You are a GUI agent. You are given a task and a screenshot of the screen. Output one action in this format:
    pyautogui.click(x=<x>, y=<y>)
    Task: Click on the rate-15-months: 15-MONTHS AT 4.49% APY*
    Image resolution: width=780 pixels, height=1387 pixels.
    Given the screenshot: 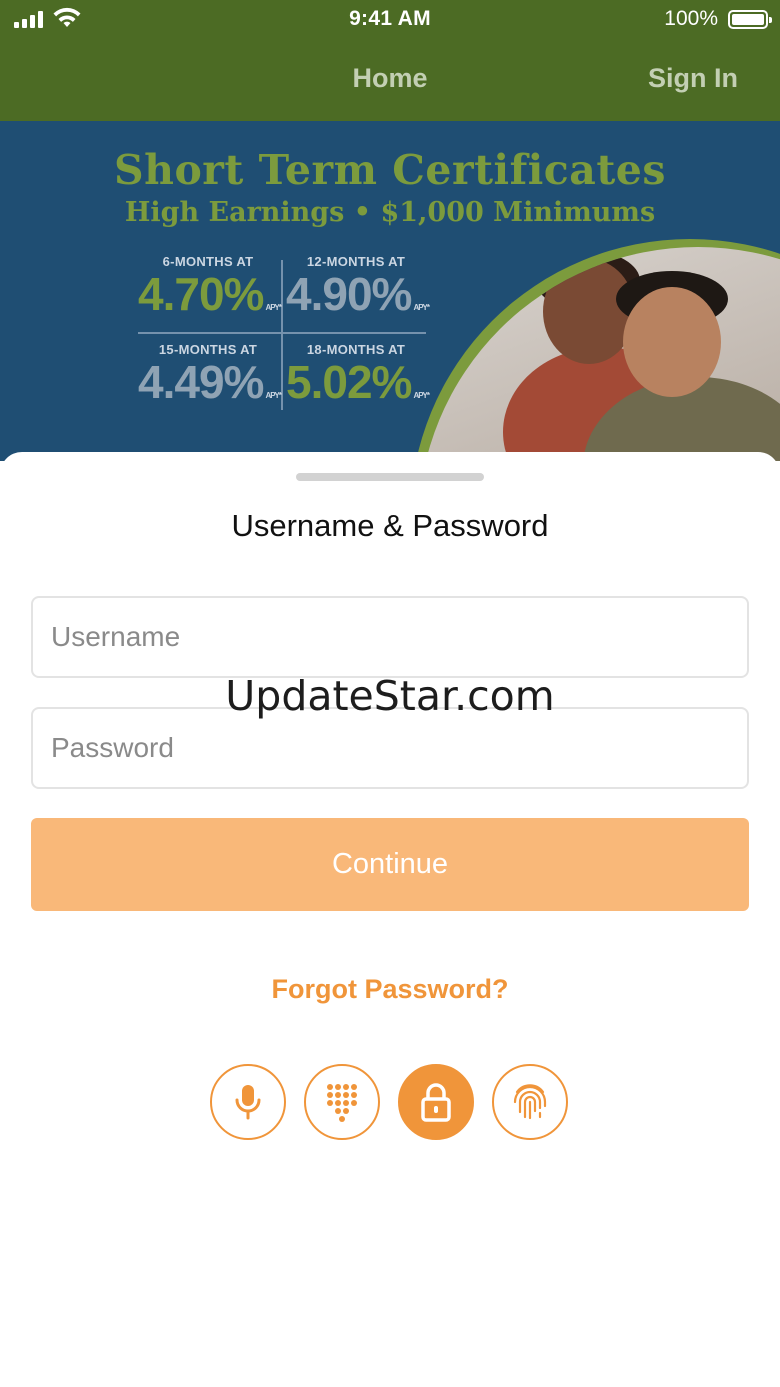 What is the action you would take?
    pyautogui.click(x=210, y=381)
    